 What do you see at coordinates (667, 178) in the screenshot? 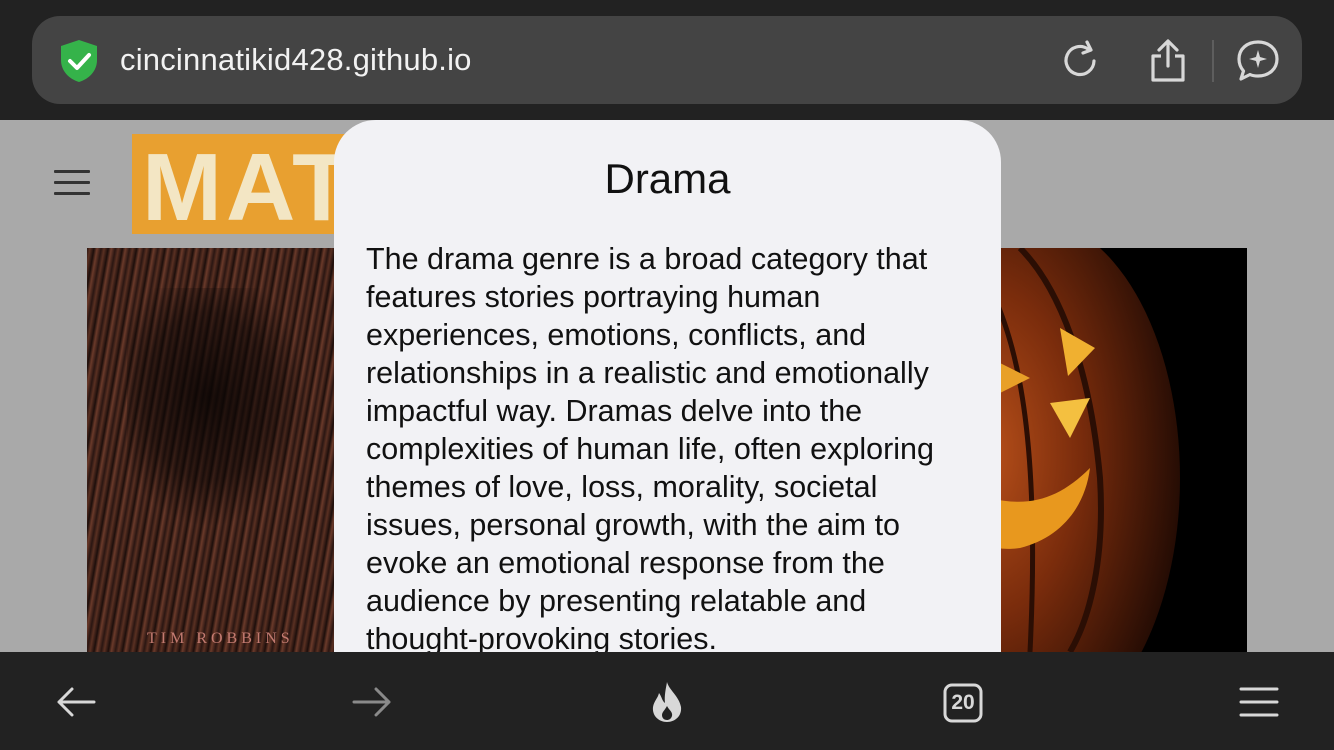
I see `modal-title: Drama` at bounding box center [667, 178].